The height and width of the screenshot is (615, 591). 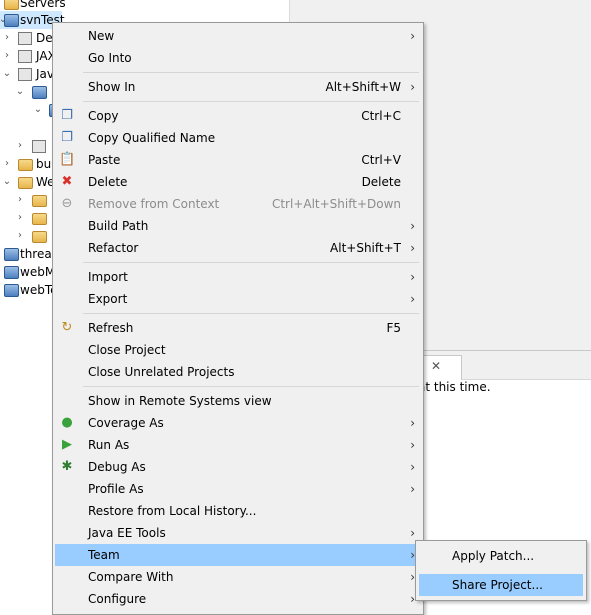 What do you see at coordinates (104, 555) in the screenshot?
I see `menu-item-label: Team` at bounding box center [104, 555].